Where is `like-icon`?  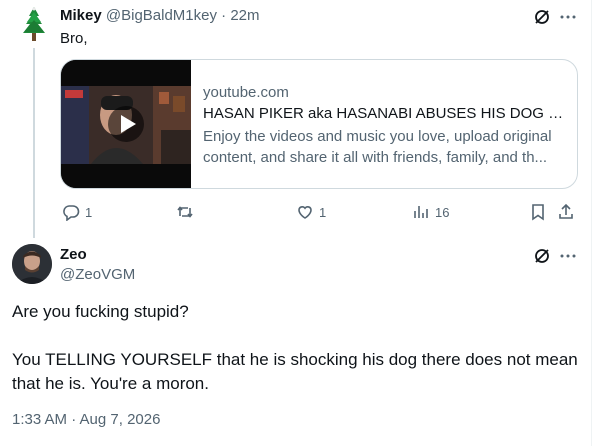 like-icon is located at coordinates (305, 212).